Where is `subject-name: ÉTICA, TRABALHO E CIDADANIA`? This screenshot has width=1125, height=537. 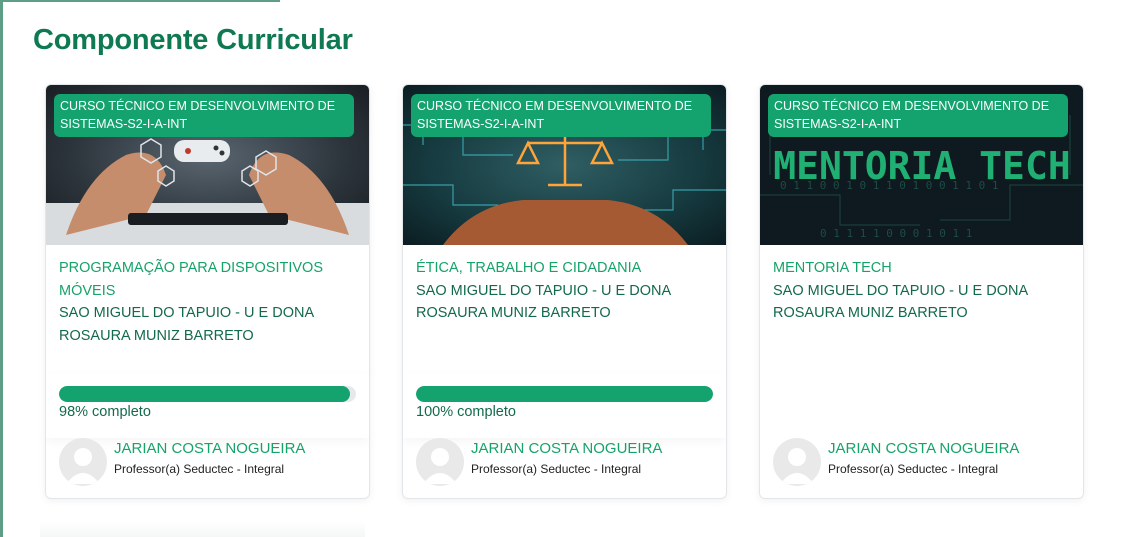 subject-name: ÉTICA, TRABALHO E CIDADANIA is located at coordinates (566, 268).